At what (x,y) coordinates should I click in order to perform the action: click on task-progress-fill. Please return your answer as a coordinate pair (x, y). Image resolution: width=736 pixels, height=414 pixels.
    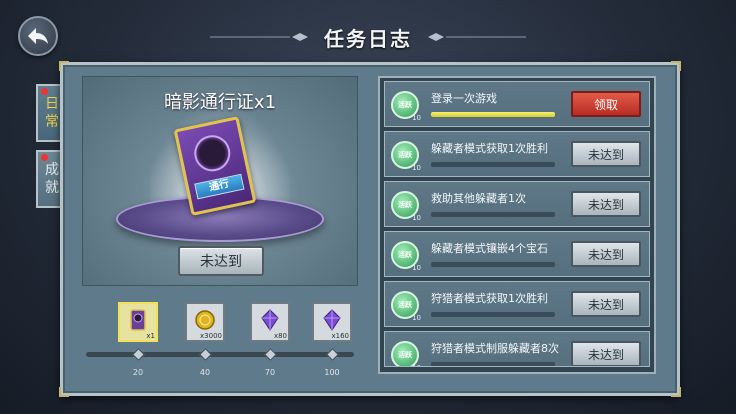
    Looking at the image, I should click on (493, 114).